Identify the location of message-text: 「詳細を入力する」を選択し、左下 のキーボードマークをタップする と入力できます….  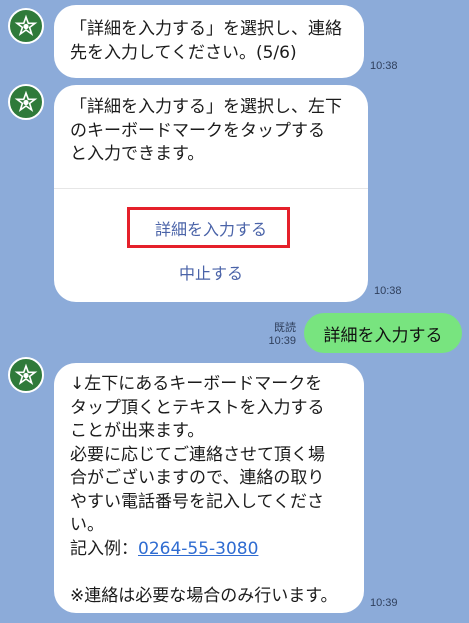
(206, 130).